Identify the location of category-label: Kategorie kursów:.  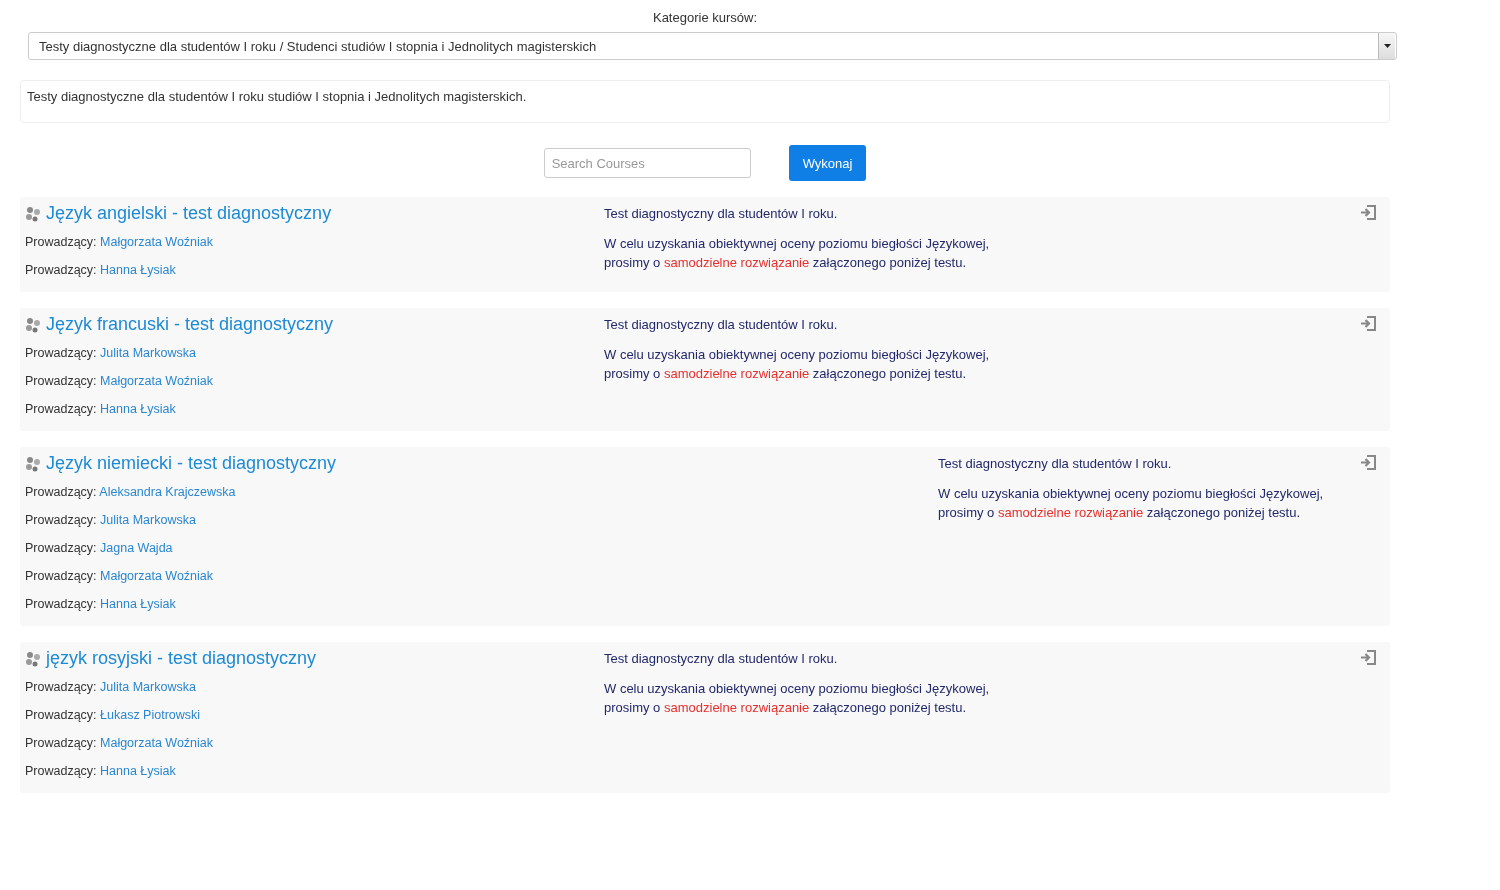
(705, 17).